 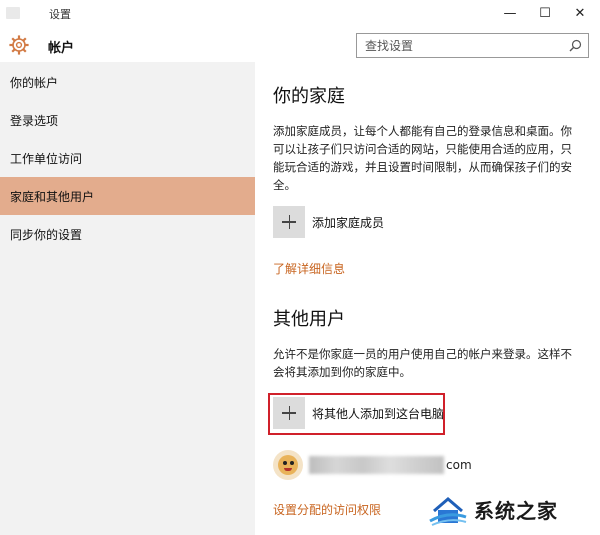 What do you see at coordinates (289, 222) in the screenshot?
I see `plus-icon` at bounding box center [289, 222].